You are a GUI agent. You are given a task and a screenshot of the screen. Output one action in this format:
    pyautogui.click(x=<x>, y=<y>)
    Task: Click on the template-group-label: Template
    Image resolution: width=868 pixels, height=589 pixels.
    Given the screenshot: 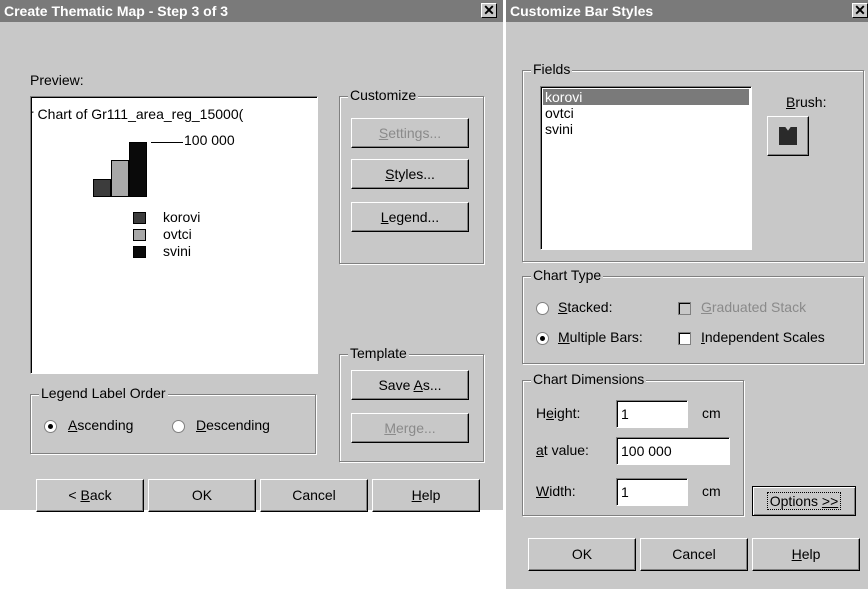 What is the action you would take?
    pyautogui.click(x=378, y=353)
    